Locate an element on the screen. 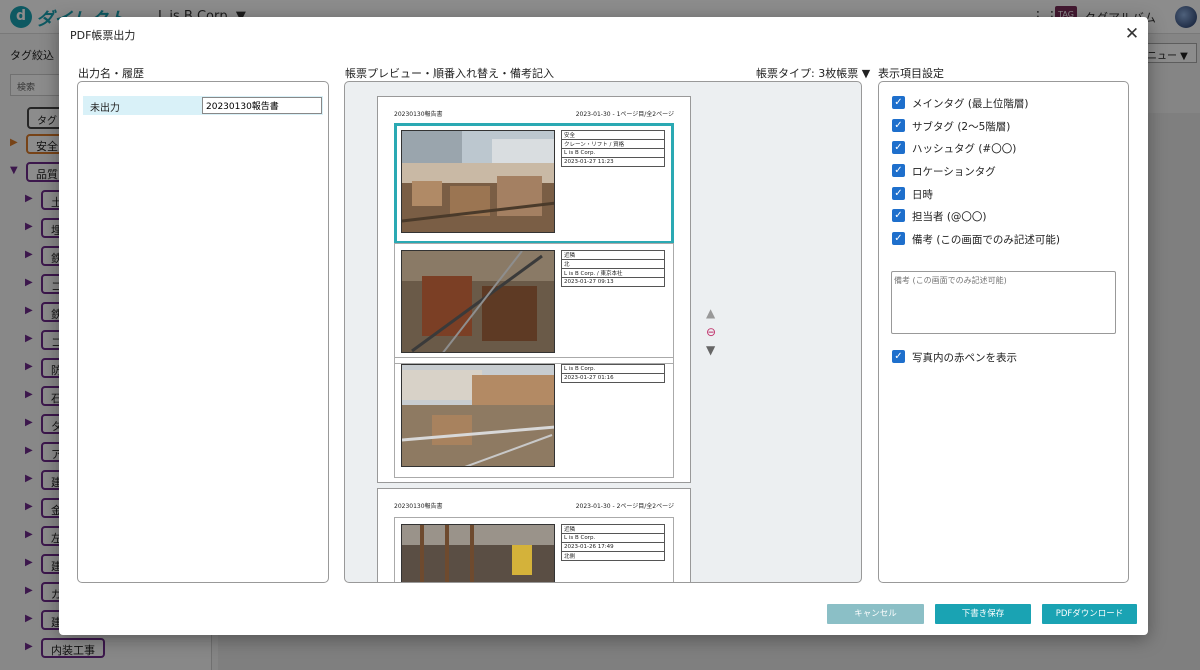  tag-cell: 2023-01-27 09:13 is located at coordinates (613, 282).